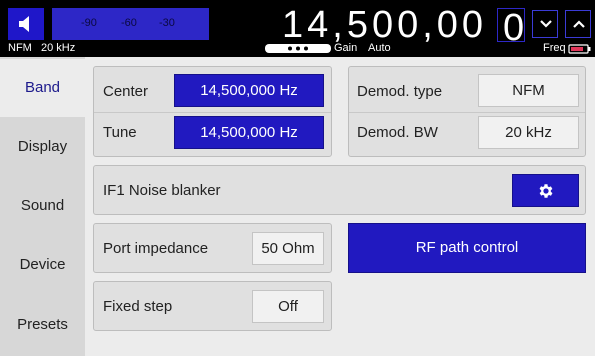  I want to click on demod-bw-label: Demod. BW, so click(397, 132).